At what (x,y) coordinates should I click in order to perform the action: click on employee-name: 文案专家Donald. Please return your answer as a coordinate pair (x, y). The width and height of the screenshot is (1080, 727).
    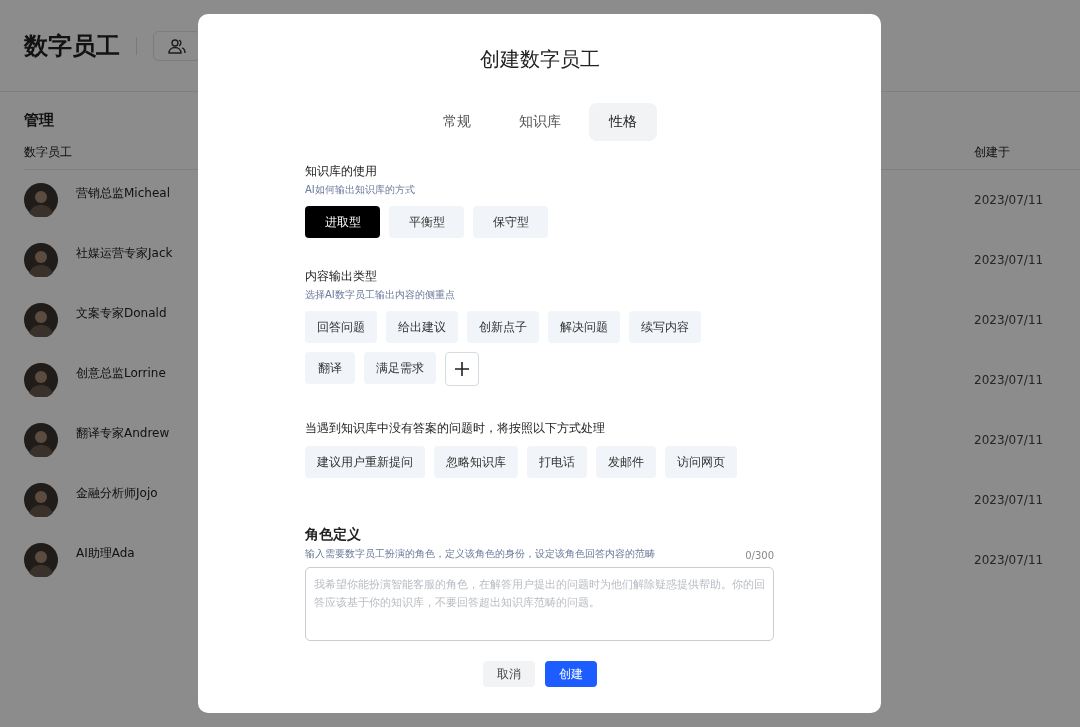
    Looking at the image, I should click on (121, 312).